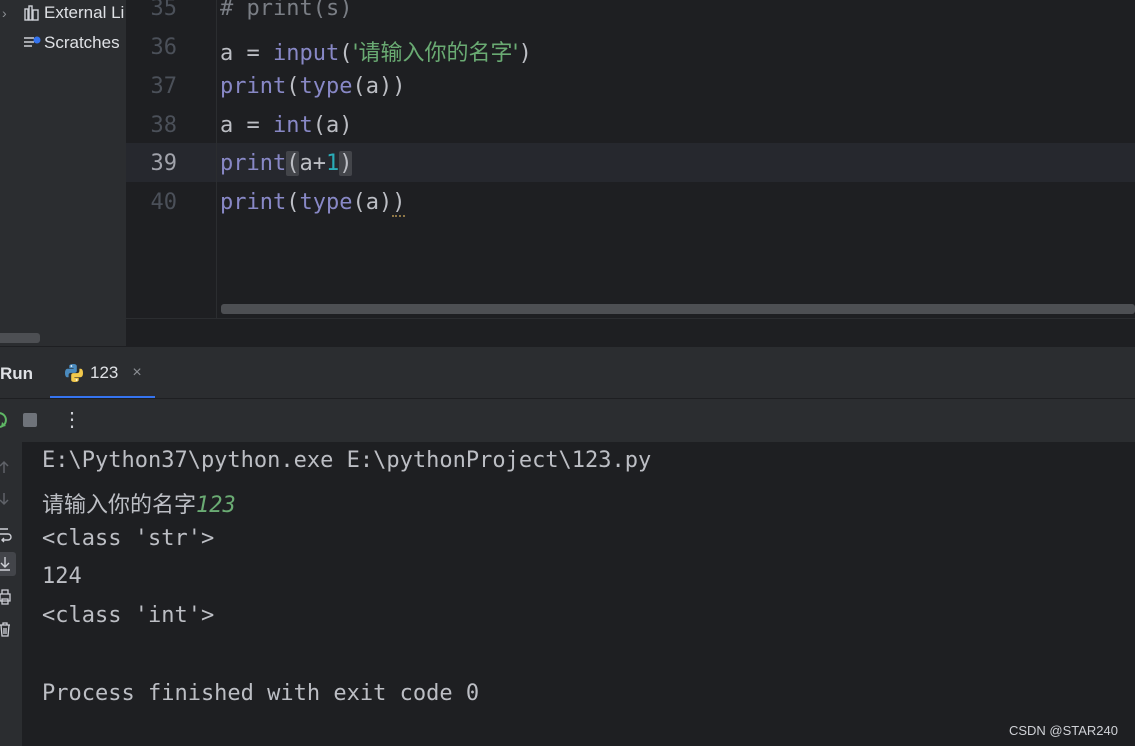 This screenshot has height=746, width=1135. Describe the element at coordinates (164, 47) in the screenshot. I see `line-number: 36` at that location.